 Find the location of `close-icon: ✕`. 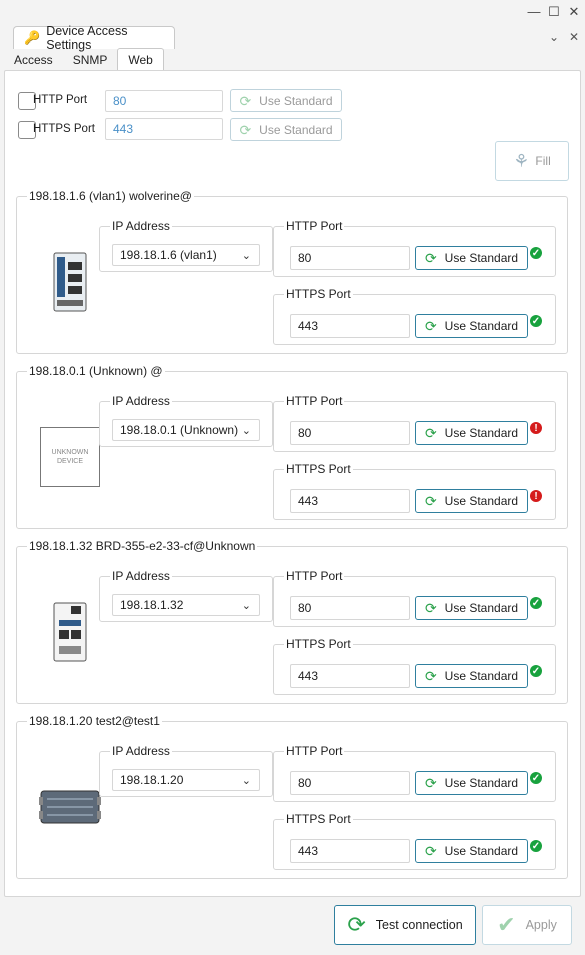

close-icon: ✕ is located at coordinates (574, 11).